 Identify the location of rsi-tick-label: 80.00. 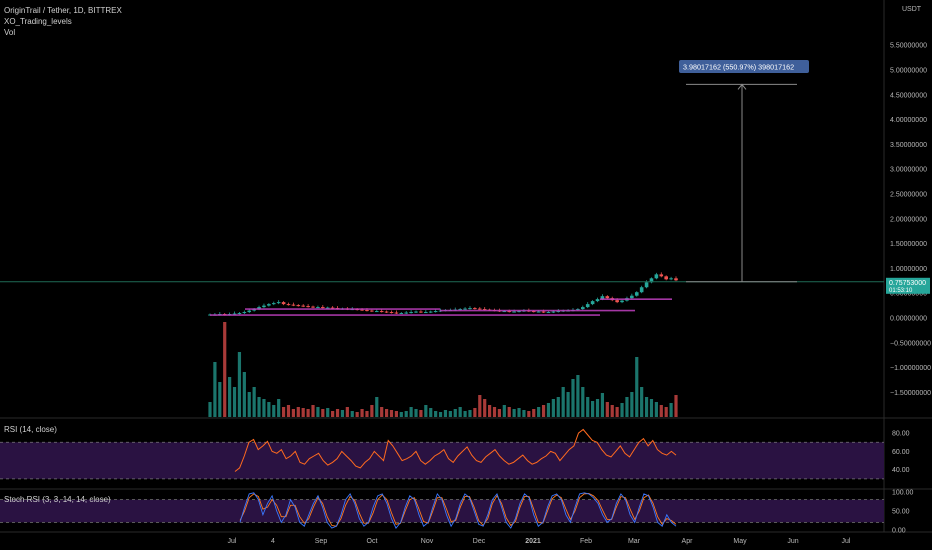
(901, 434).